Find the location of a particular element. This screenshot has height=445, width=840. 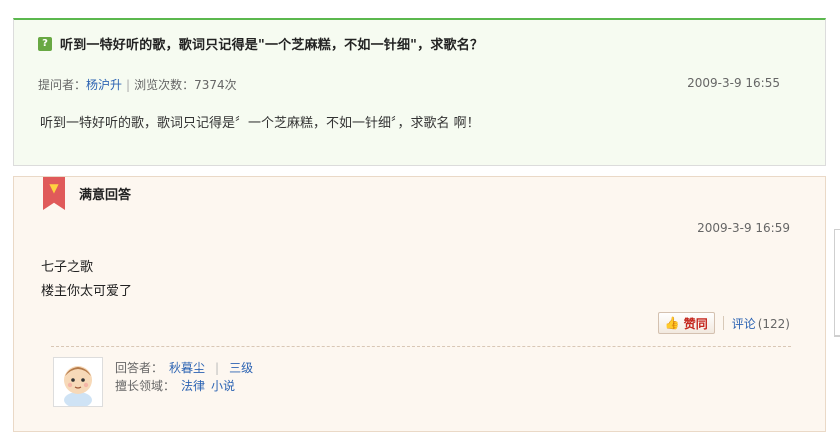

trophy-icon: ▼ is located at coordinates (54, 188).